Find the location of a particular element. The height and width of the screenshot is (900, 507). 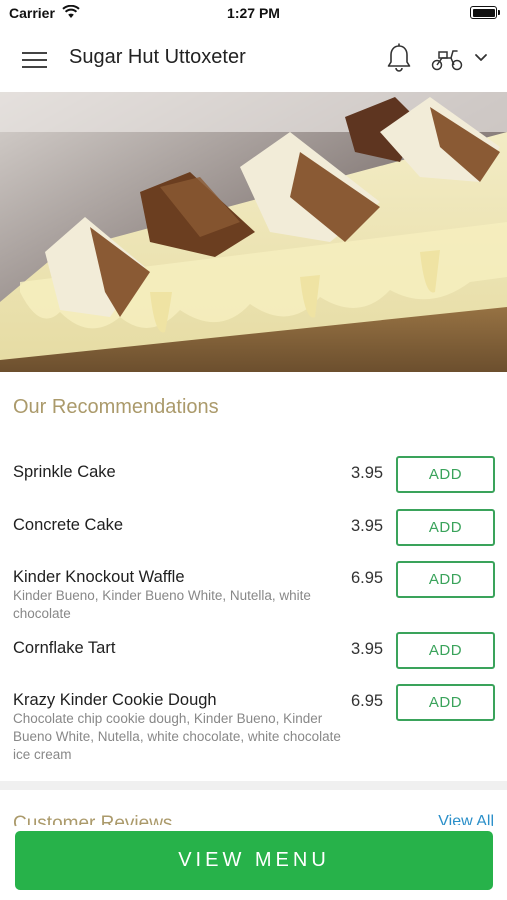

section-divider is located at coordinates (253, 785).